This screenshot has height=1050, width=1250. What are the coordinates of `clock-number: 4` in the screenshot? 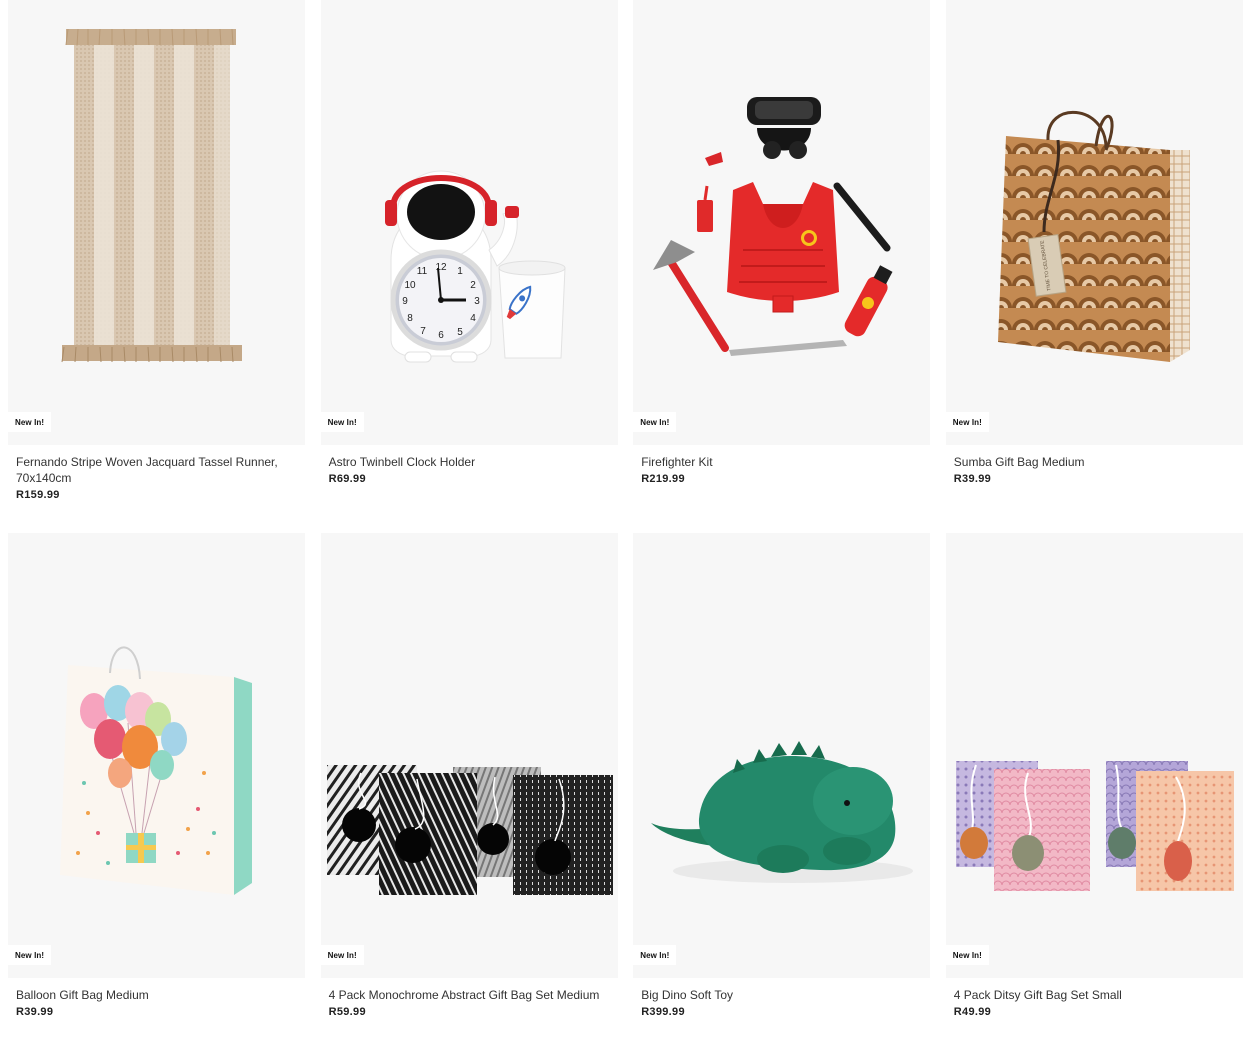 It's located at (473, 318).